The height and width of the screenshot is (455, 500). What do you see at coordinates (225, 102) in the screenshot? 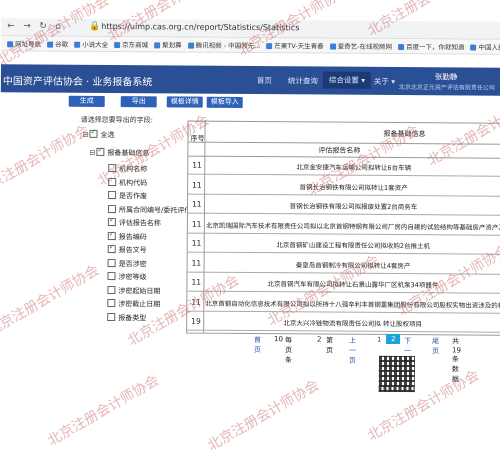
I see `template-import-button: 模板导入` at bounding box center [225, 102].